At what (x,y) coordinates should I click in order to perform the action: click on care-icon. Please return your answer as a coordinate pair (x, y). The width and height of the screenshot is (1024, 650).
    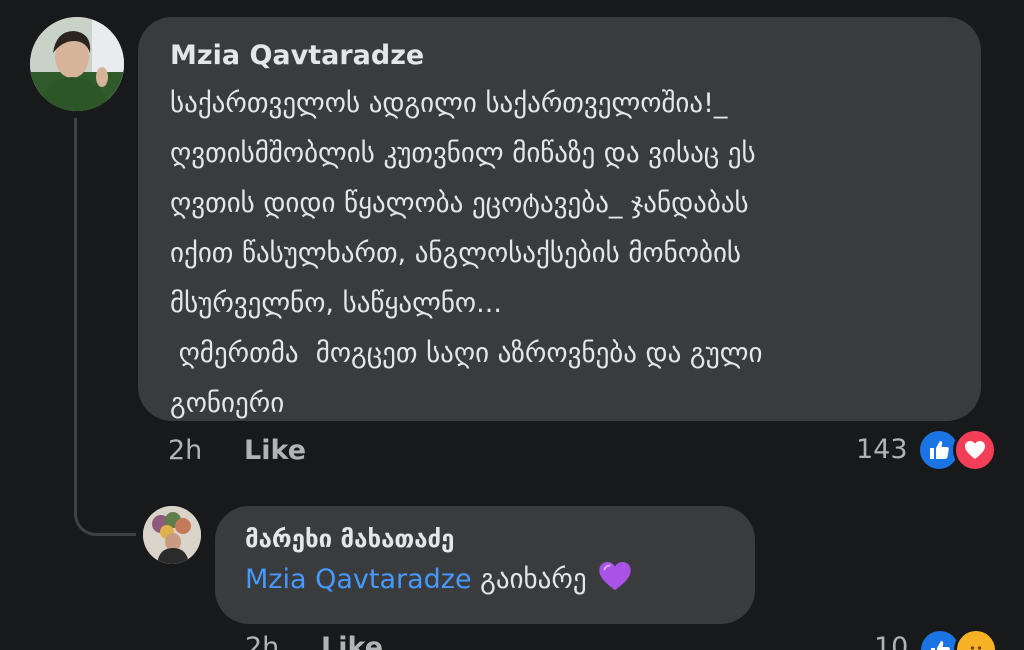
    Looking at the image, I should click on (976, 639).